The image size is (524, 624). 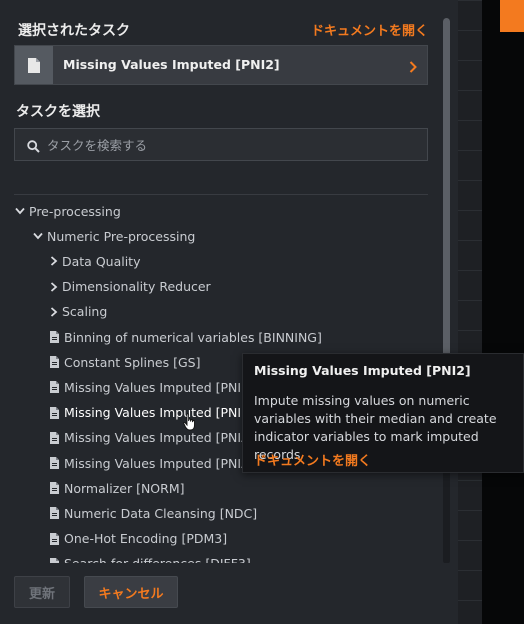 I want to click on tree-item-label: Missing Values Imputed [PNIA4], so click(x=163, y=438).